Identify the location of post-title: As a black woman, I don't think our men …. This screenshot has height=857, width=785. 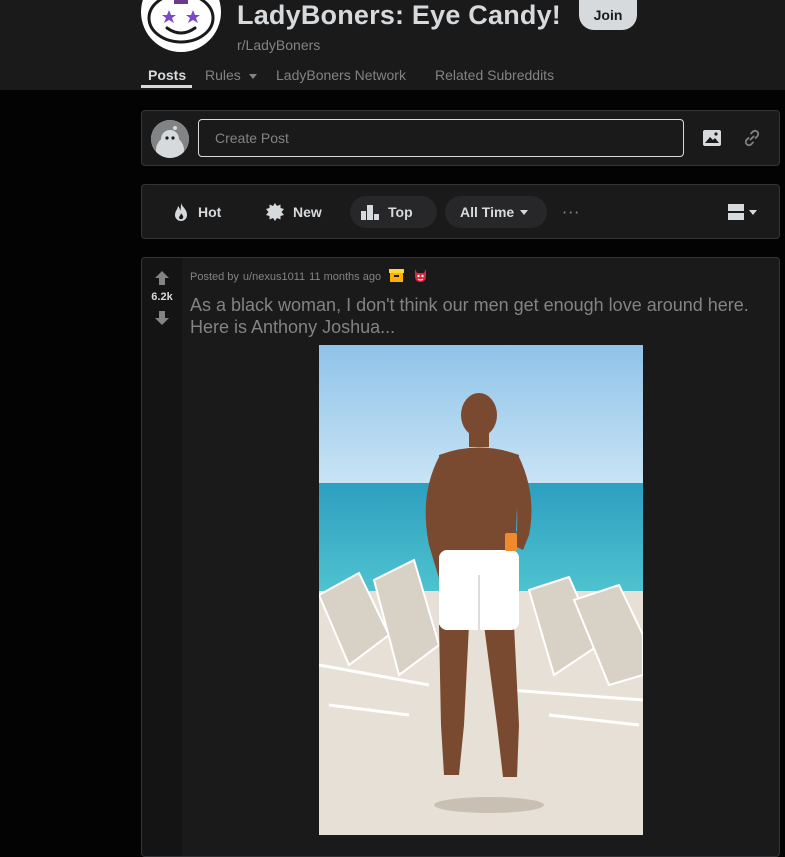
(482, 316).